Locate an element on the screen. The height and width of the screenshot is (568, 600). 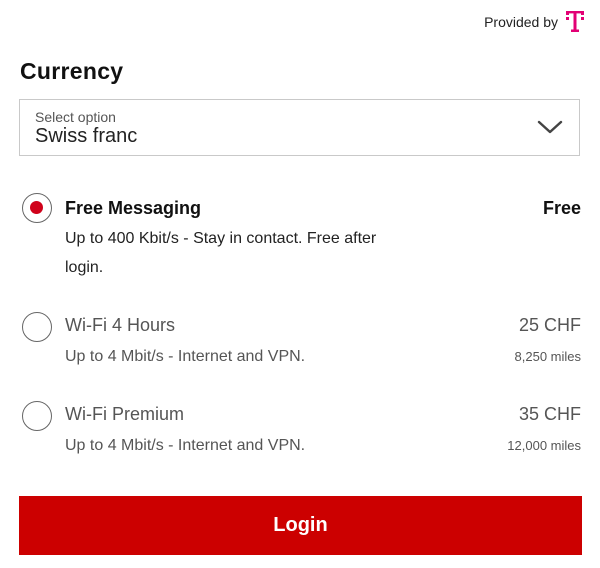
plan-price: 35 CHF is located at coordinates (549, 414).